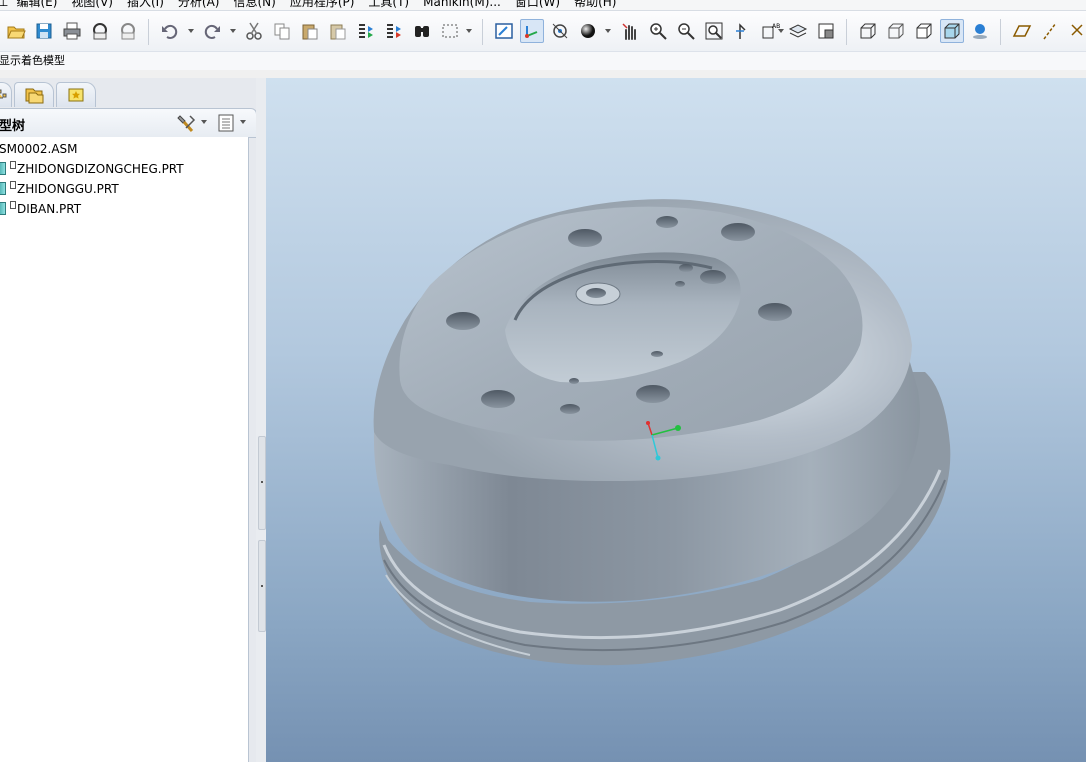 This screenshot has width=1086, height=762. Describe the element at coordinates (145, 5) in the screenshot. I see `menu-insert: 插入(I)` at that location.